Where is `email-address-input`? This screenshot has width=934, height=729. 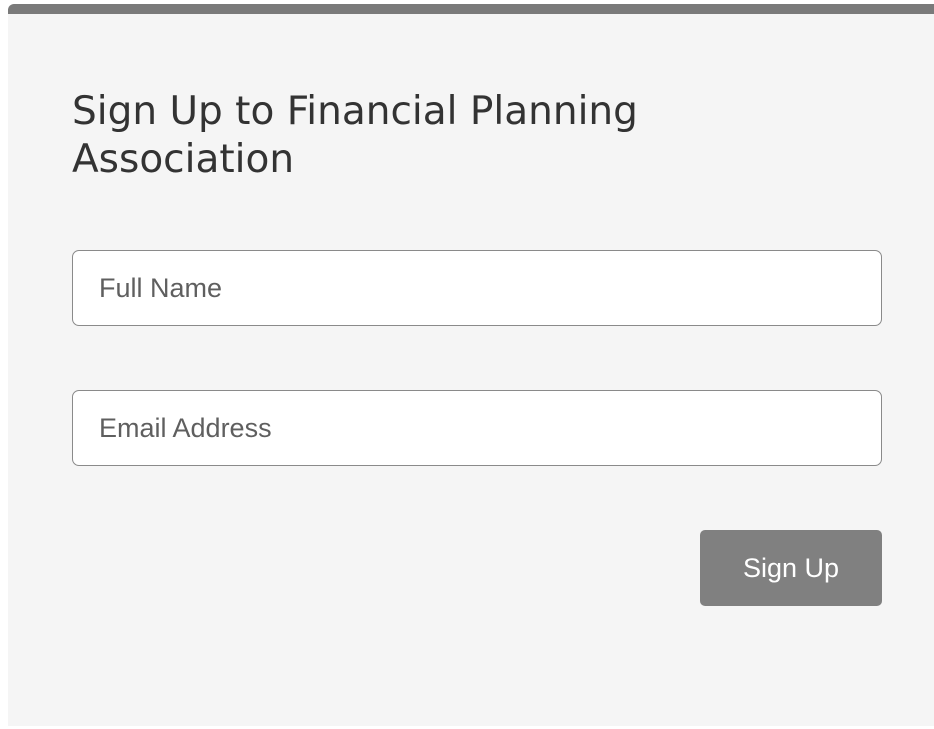 email-address-input is located at coordinates (477, 428).